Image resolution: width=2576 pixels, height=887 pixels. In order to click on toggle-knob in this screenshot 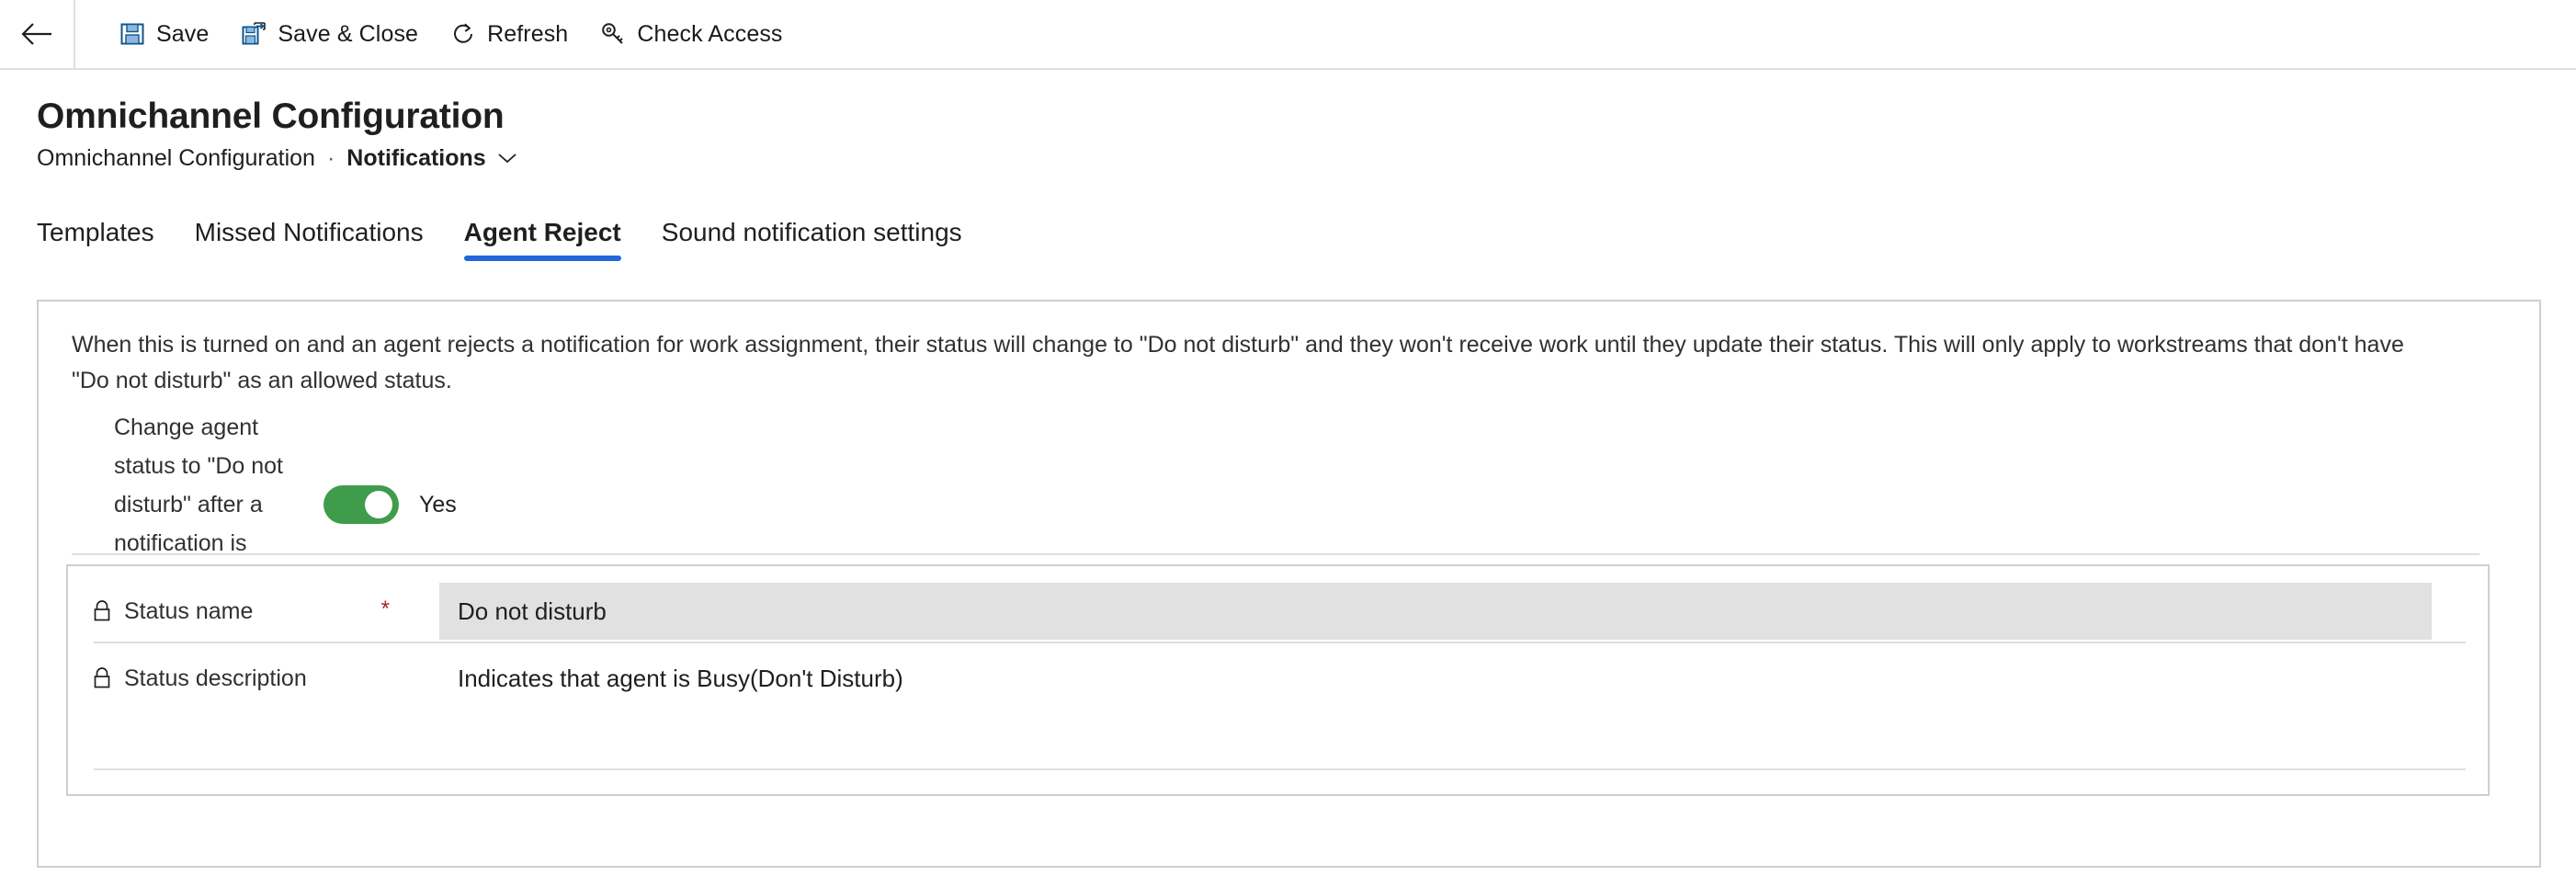, I will do `click(378, 504)`.